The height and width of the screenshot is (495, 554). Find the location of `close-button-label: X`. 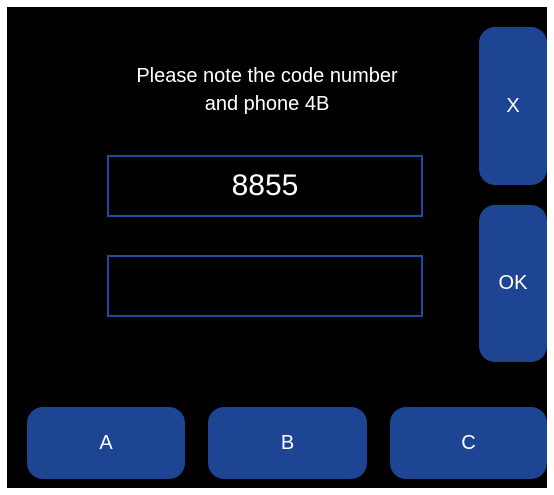

close-button-label: X is located at coordinates (513, 105).